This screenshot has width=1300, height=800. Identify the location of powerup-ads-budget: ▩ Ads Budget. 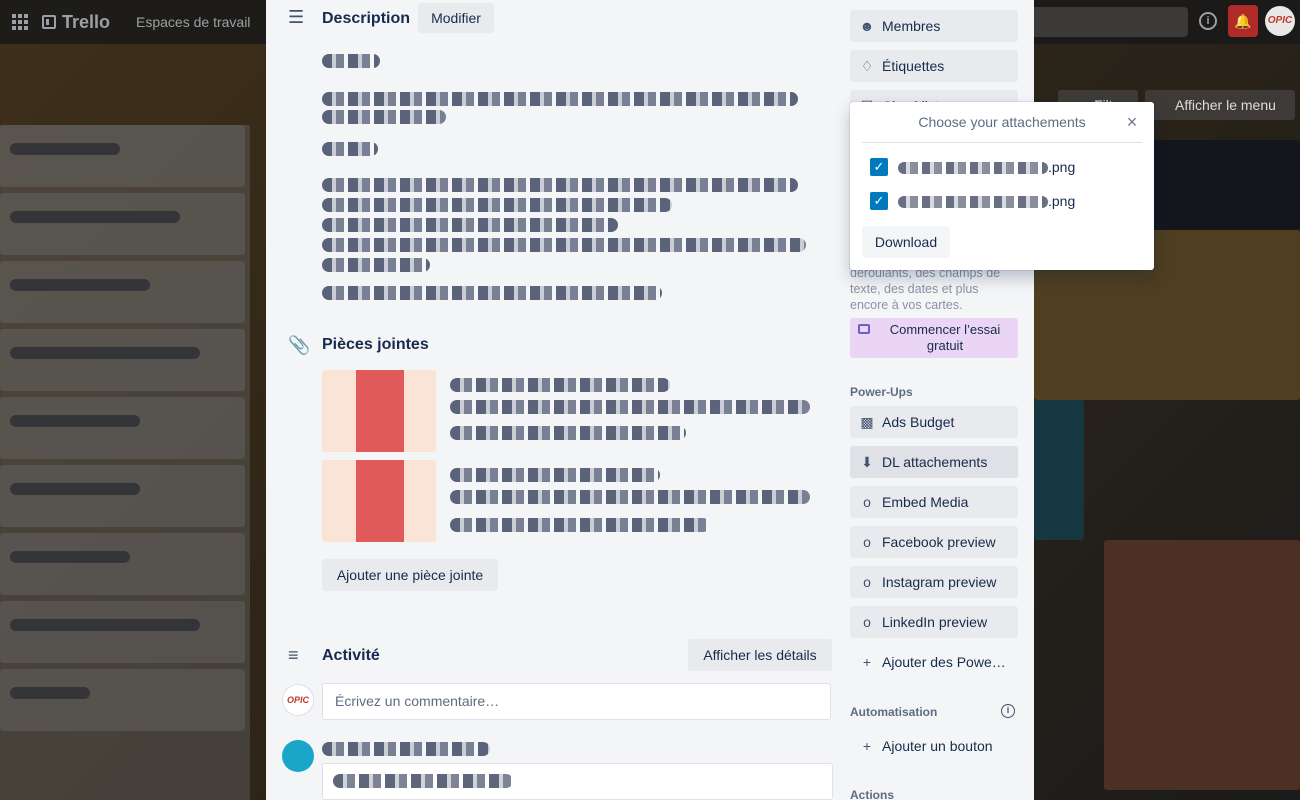
(934, 422).